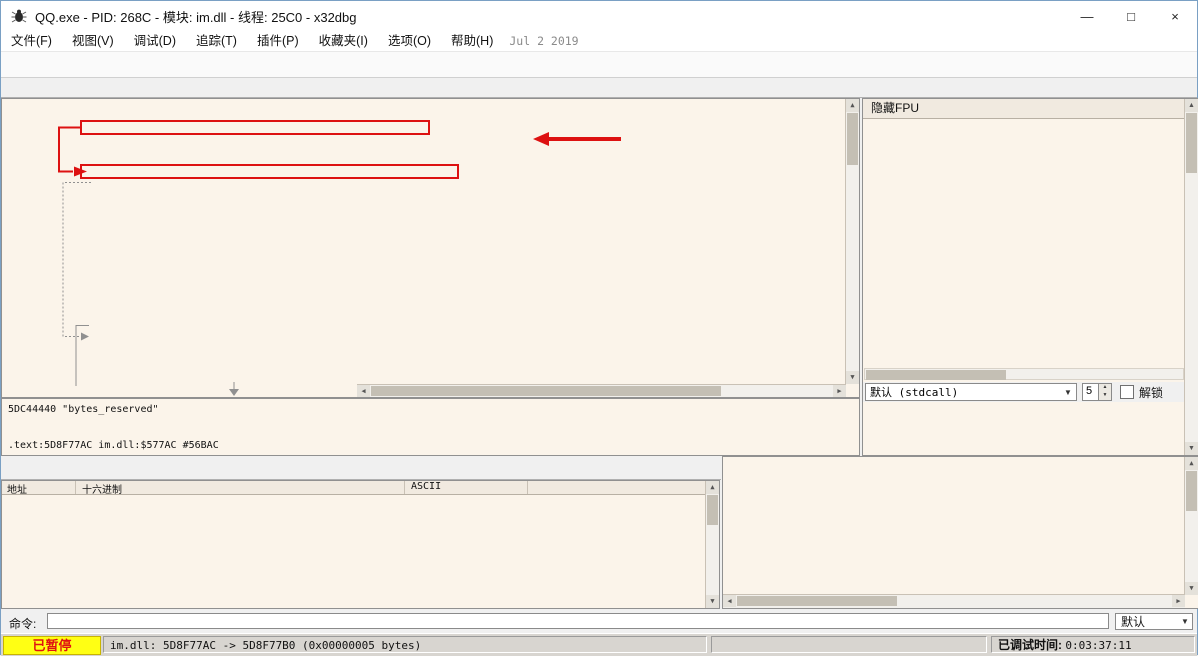 The image size is (1198, 656). I want to click on hide-fpu-button: 隐藏FPU, so click(1030, 109).